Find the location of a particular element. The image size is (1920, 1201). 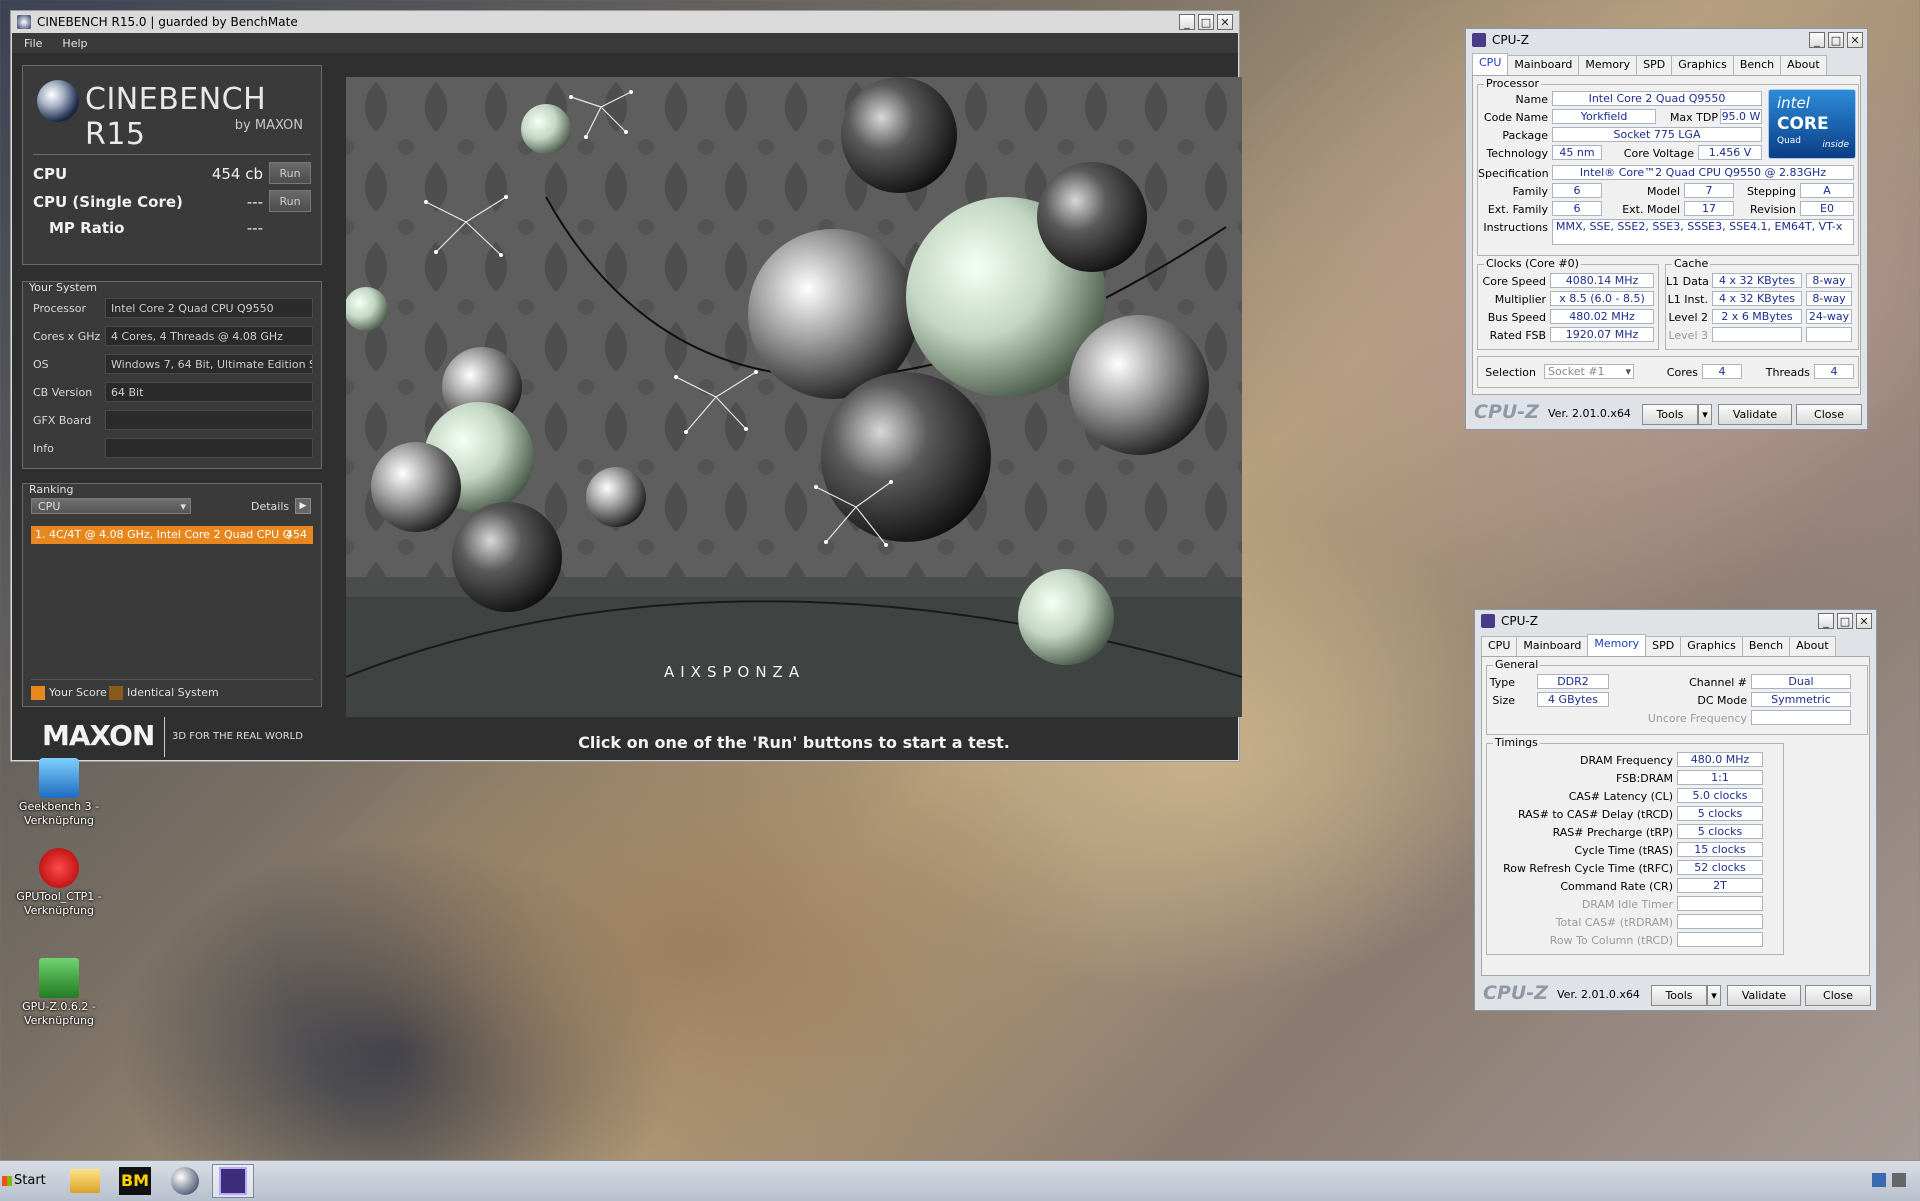

field-label: Name is located at coordinates (1531, 99).